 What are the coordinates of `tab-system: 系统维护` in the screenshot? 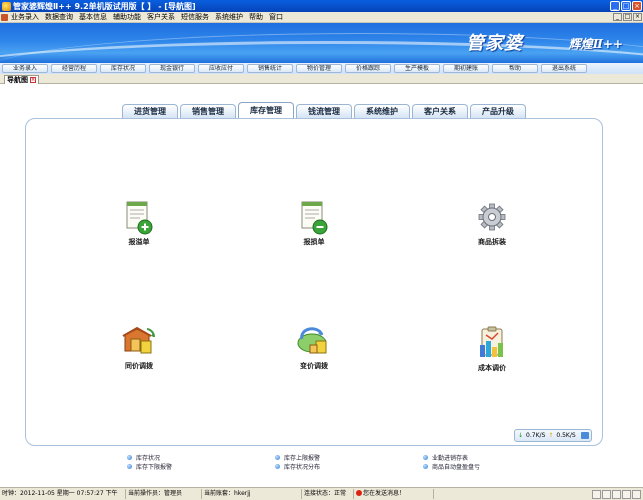 It's located at (382, 111).